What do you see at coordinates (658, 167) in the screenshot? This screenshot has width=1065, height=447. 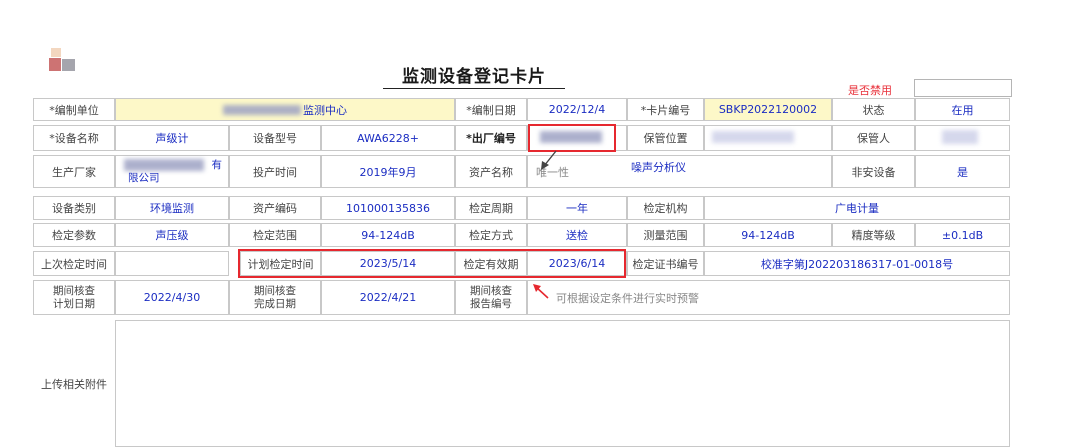 I see `asset-name-value: 噪声分析仪` at bounding box center [658, 167].